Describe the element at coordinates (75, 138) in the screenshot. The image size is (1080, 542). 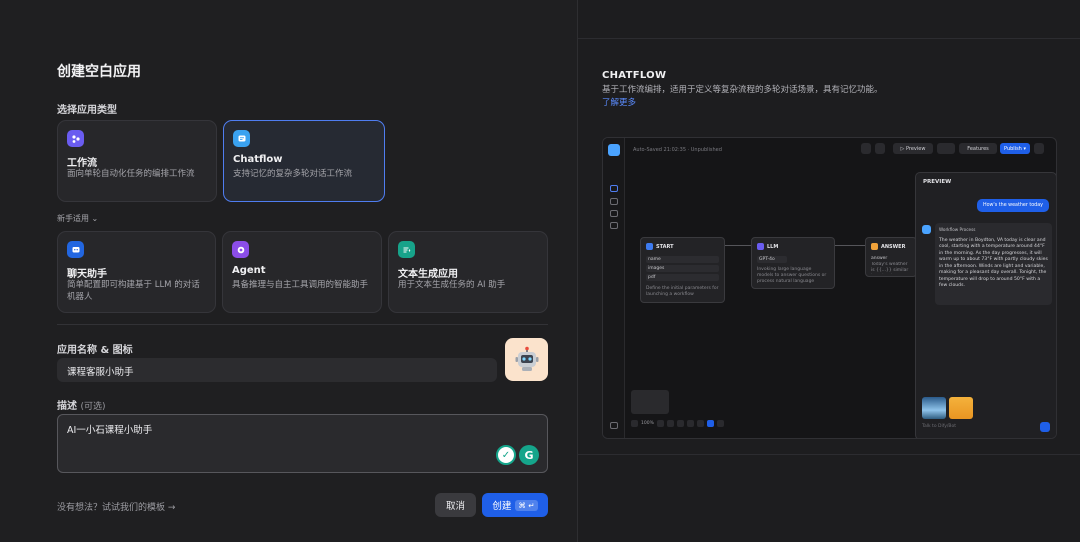
I see `workflow-icon` at that location.